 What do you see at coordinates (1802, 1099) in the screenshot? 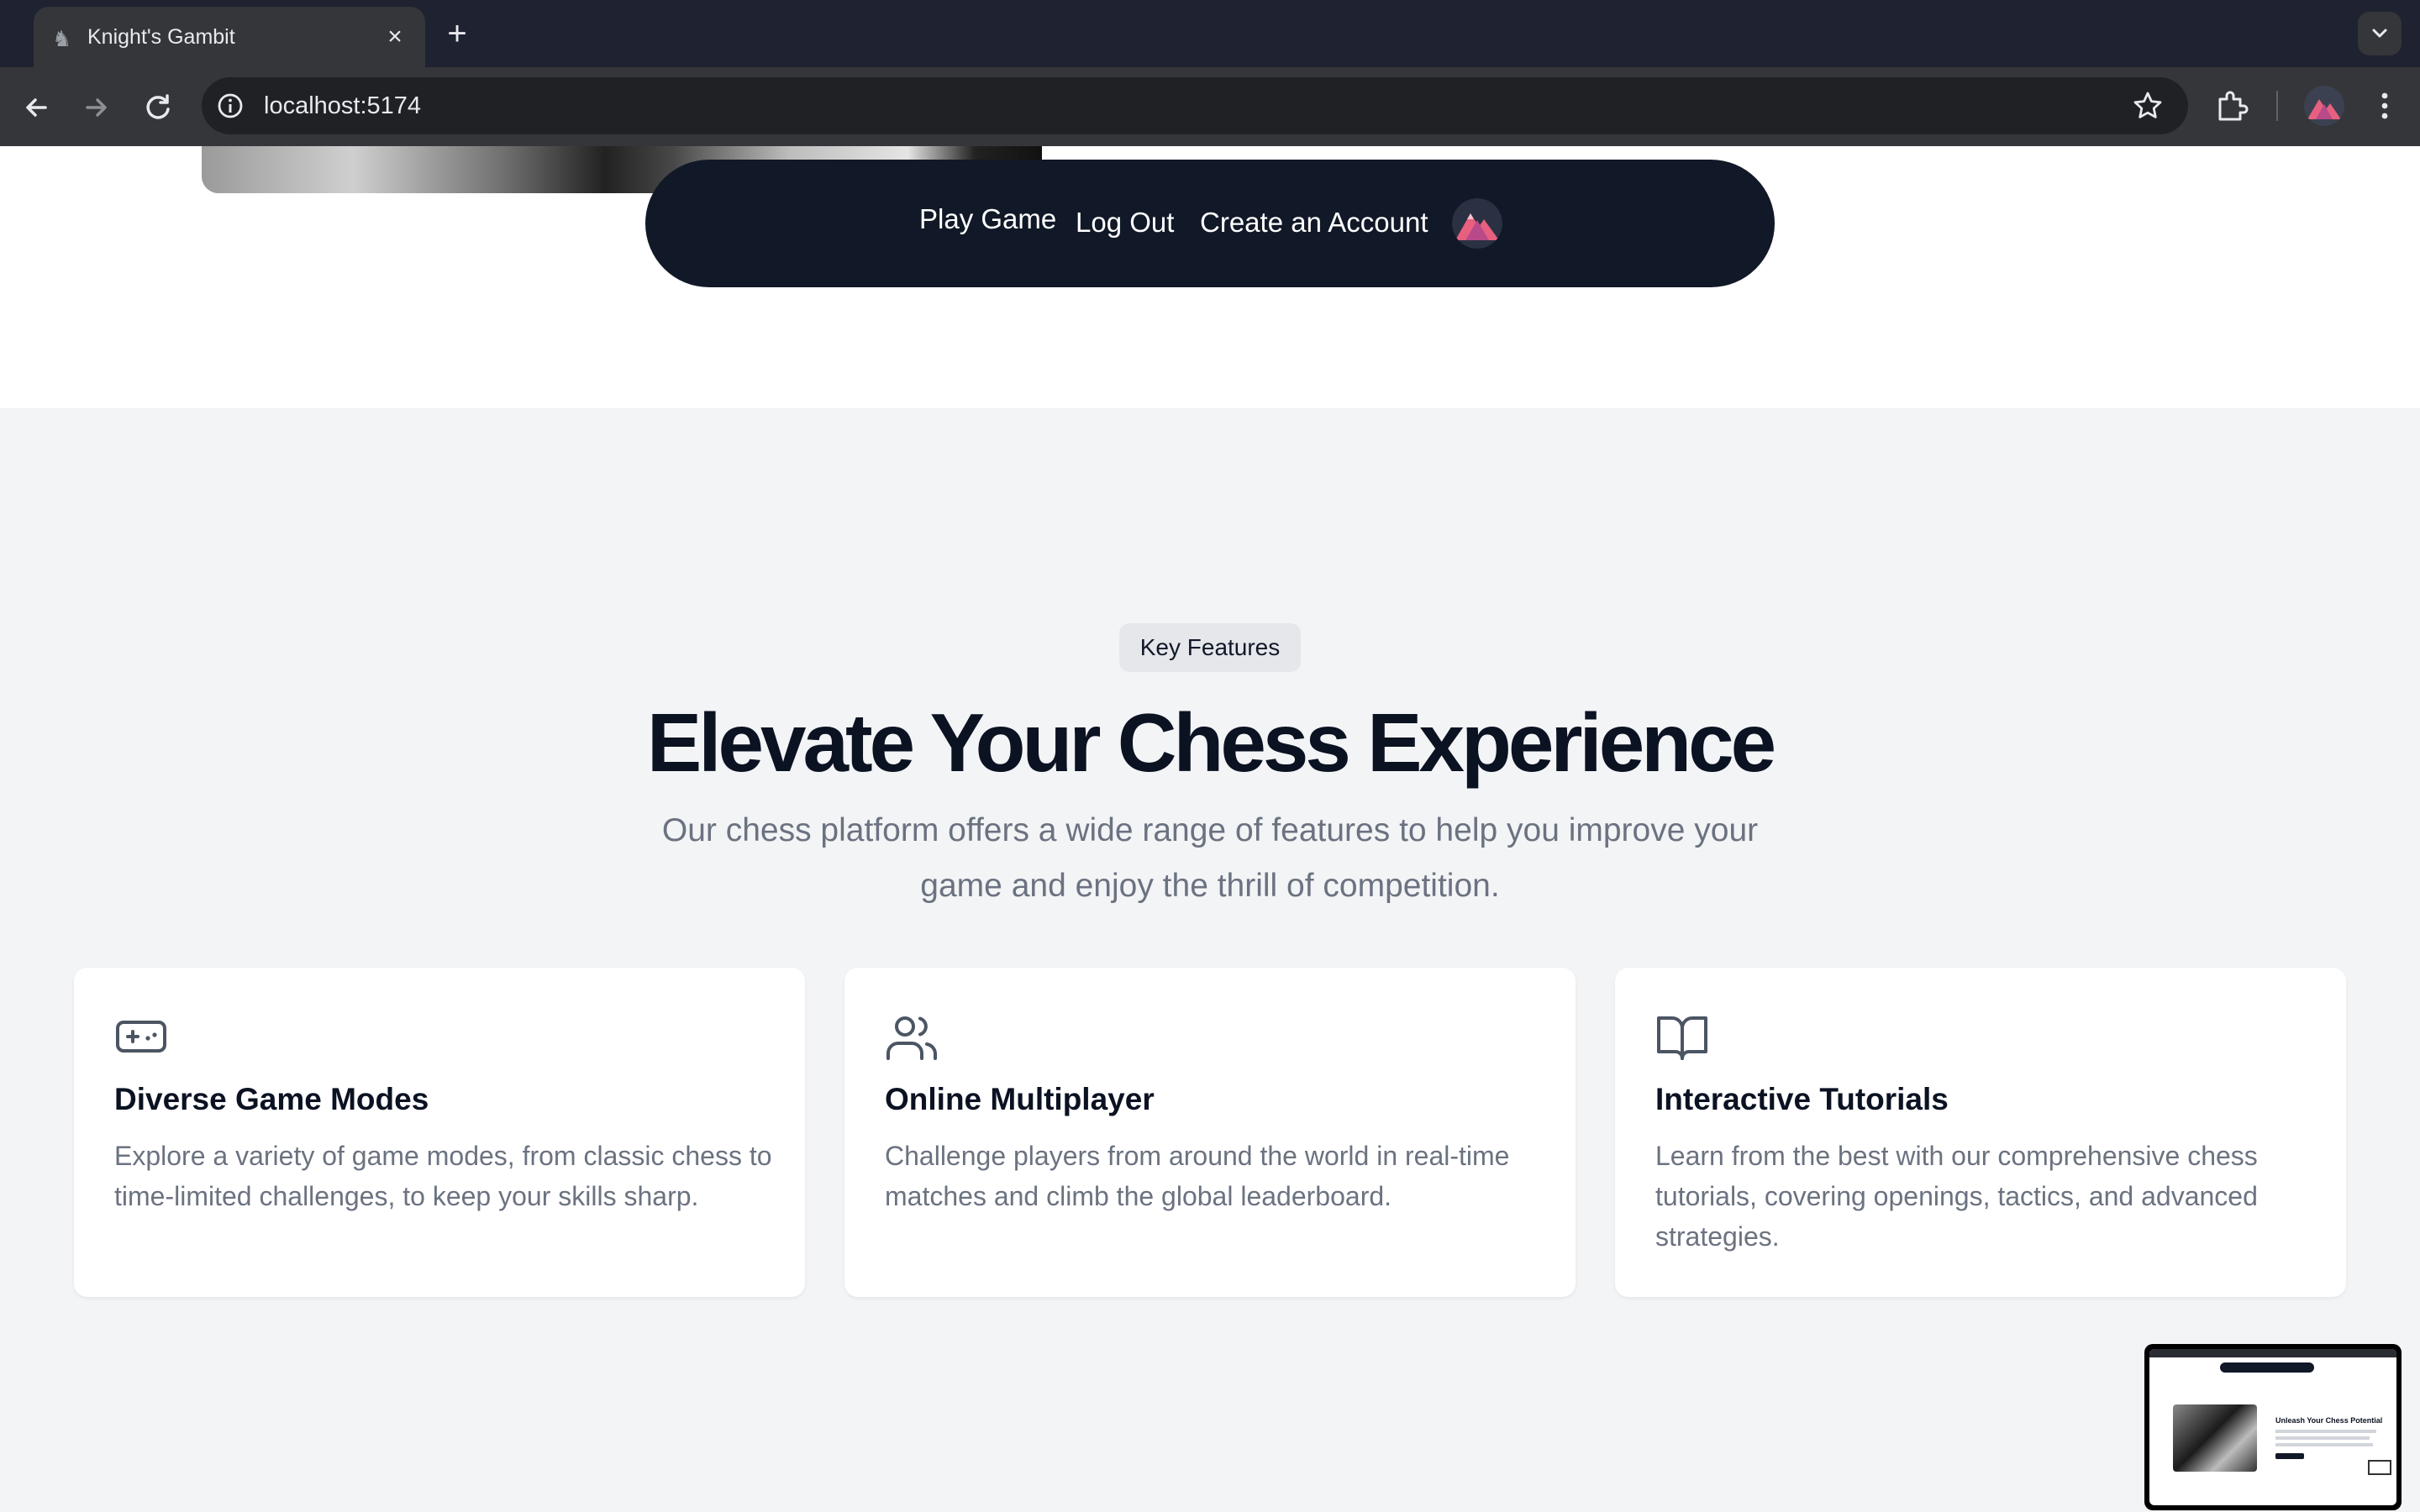
I see `card-title: Interactive Tutorials` at bounding box center [1802, 1099].